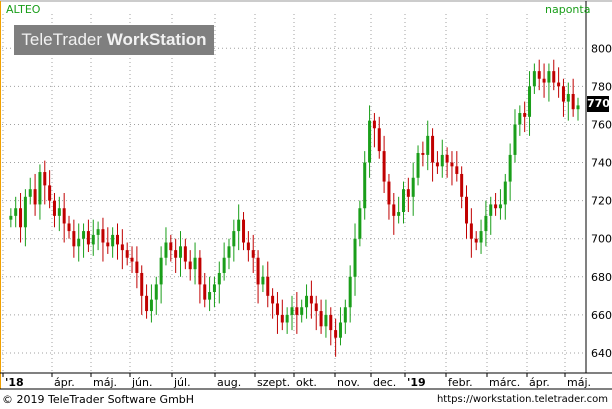 This screenshot has height=409, width=612. What do you see at coordinates (306, 382) in the screenshot?
I see `x-tick-label: okt.` at bounding box center [306, 382].